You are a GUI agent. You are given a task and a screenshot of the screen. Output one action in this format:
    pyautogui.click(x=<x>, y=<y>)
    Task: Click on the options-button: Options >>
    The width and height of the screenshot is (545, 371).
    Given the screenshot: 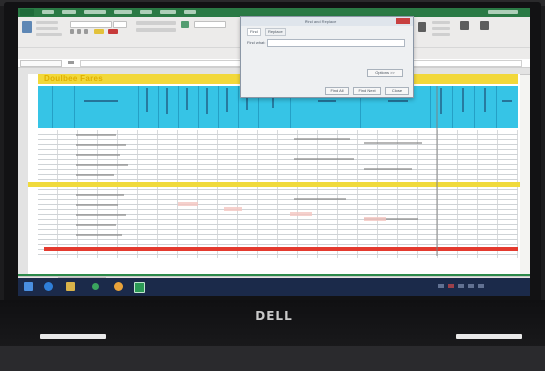 What is the action you would take?
    pyautogui.click(x=385, y=73)
    